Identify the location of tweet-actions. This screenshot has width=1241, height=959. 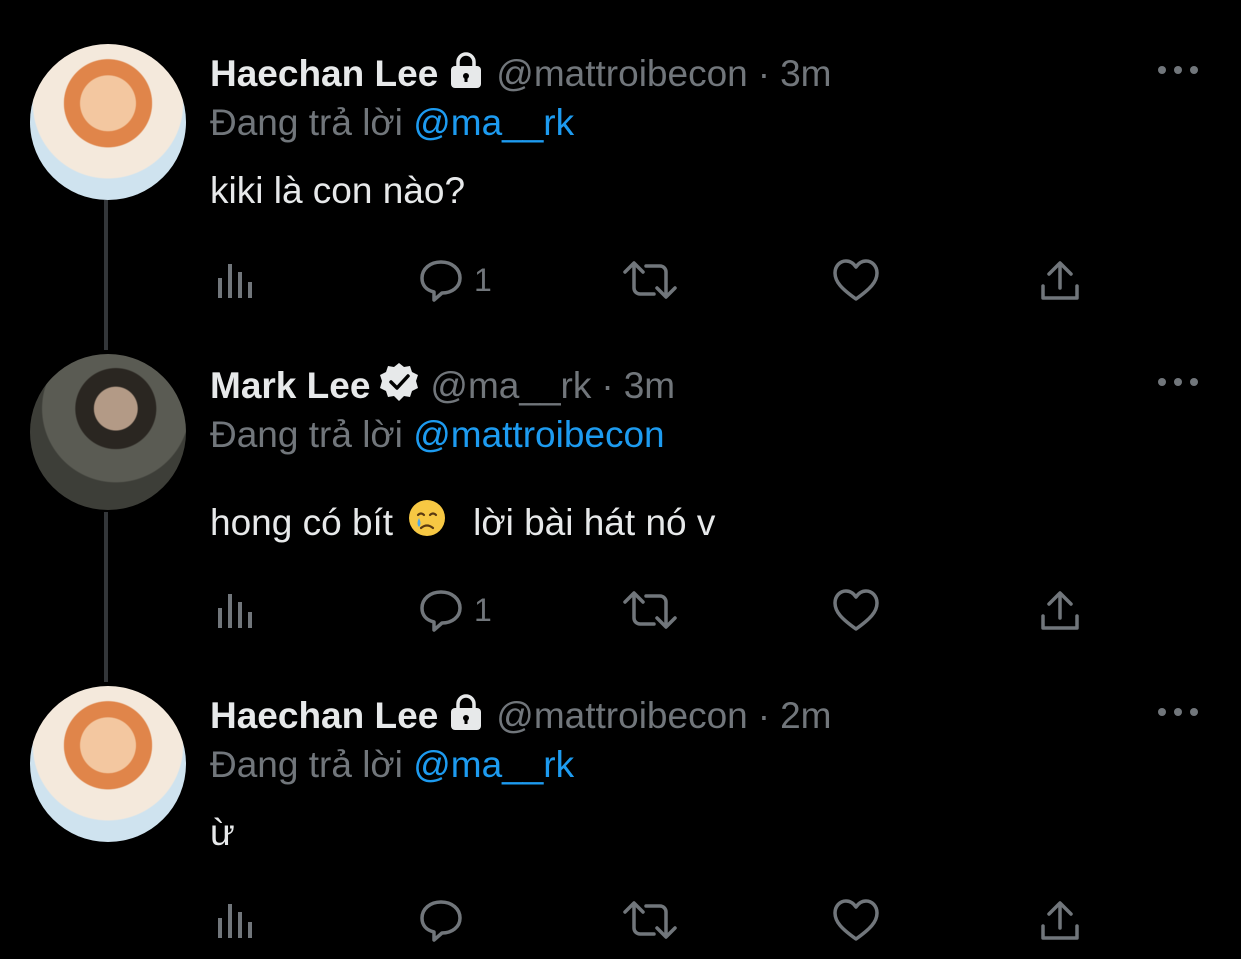
(654, 920).